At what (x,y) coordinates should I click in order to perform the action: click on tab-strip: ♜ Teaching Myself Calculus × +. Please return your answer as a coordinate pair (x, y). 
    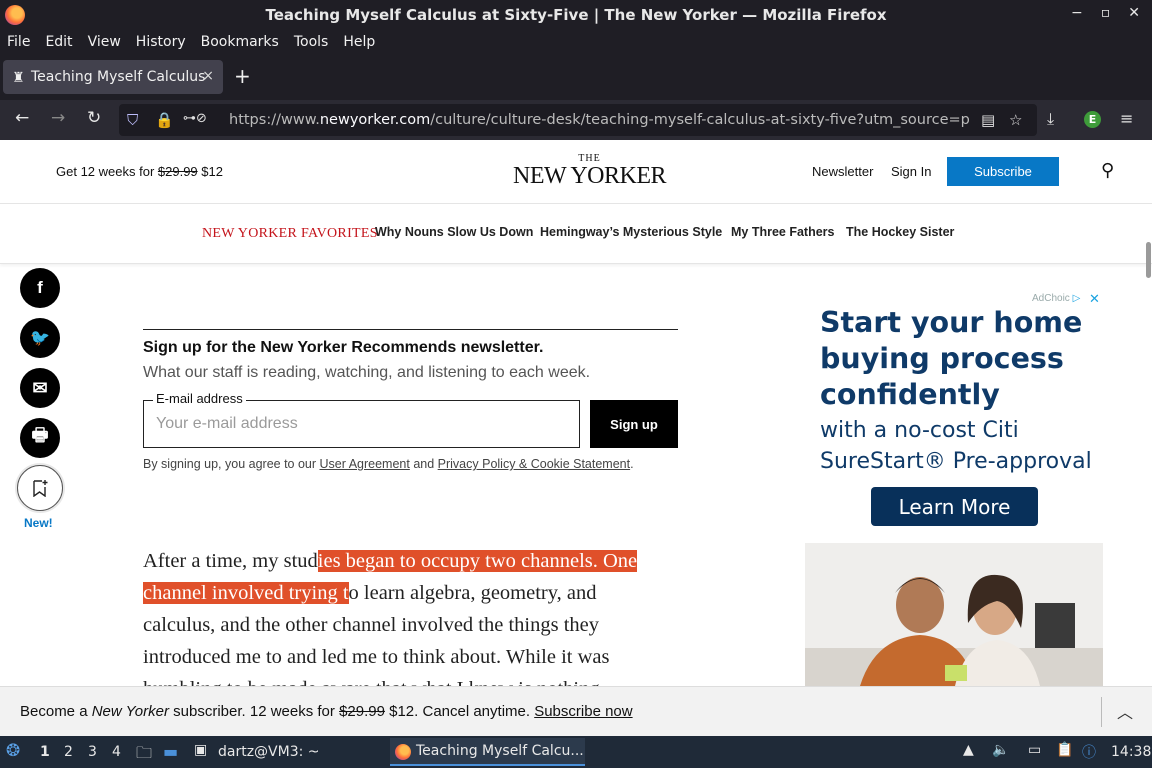
    Looking at the image, I should click on (576, 76).